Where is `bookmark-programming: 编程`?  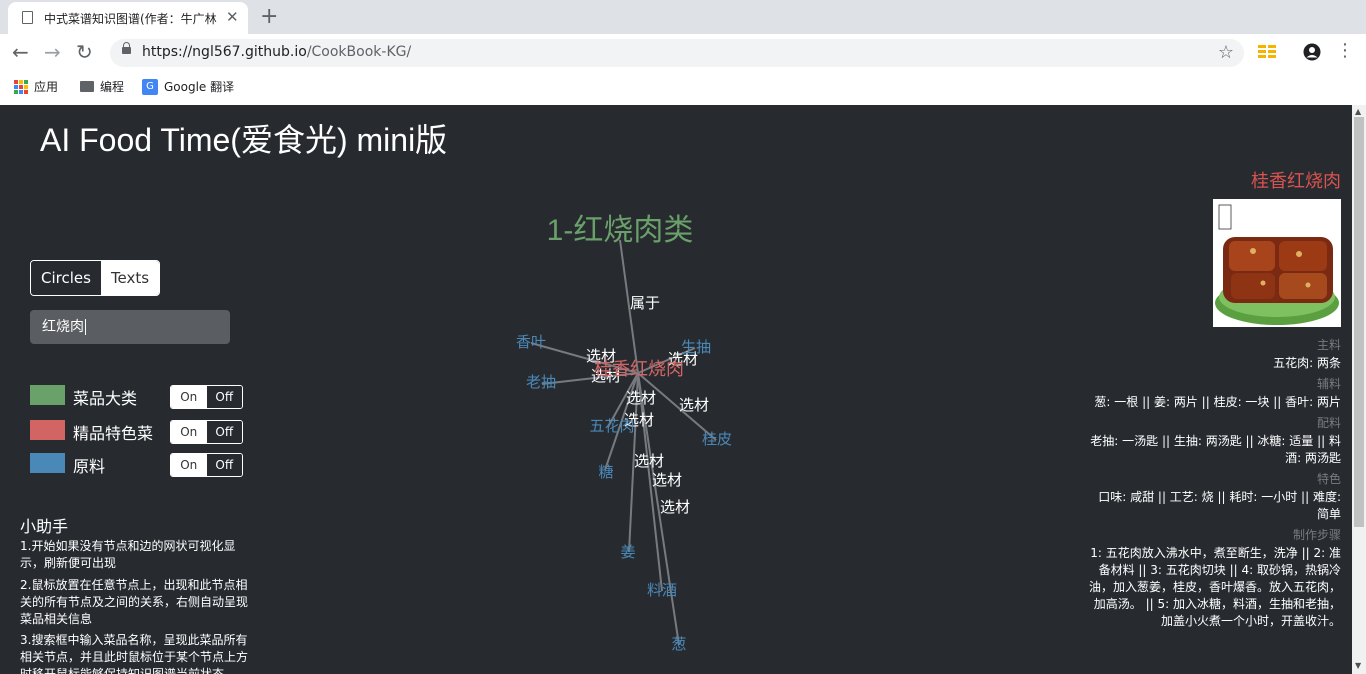 bookmark-programming: 编程 is located at coordinates (102, 86).